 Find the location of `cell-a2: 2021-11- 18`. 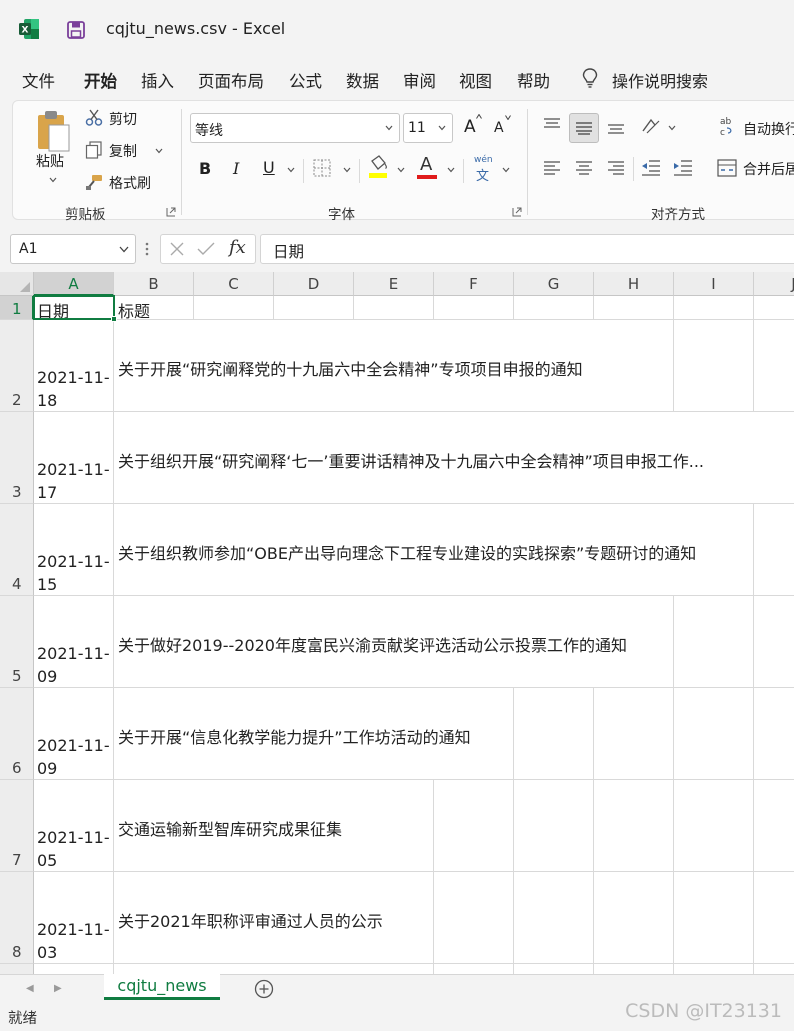

cell-a2: 2021-11- 18 is located at coordinates (75, 389).